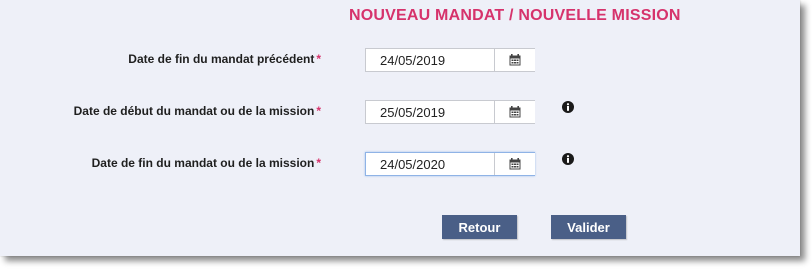 This screenshot has height=270, width=812. I want to click on date-field-start, so click(450, 112).